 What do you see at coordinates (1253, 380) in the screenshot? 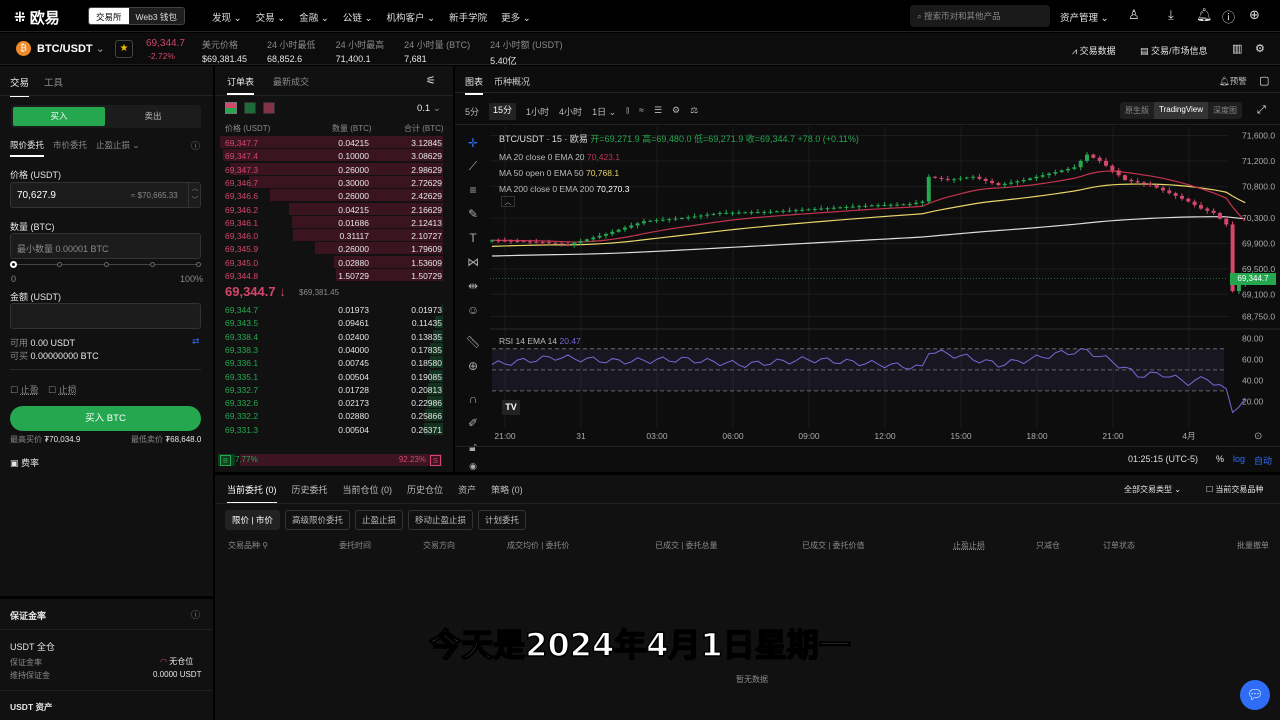
I see `rsi-tick-label: 40.00` at bounding box center [1253, 380].